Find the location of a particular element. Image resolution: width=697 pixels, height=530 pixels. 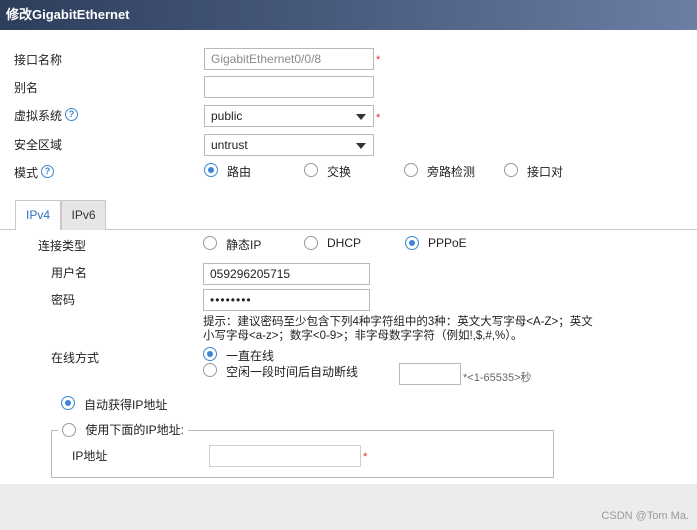

mode-route-label: 路由 is located at coordinates (239, 172).